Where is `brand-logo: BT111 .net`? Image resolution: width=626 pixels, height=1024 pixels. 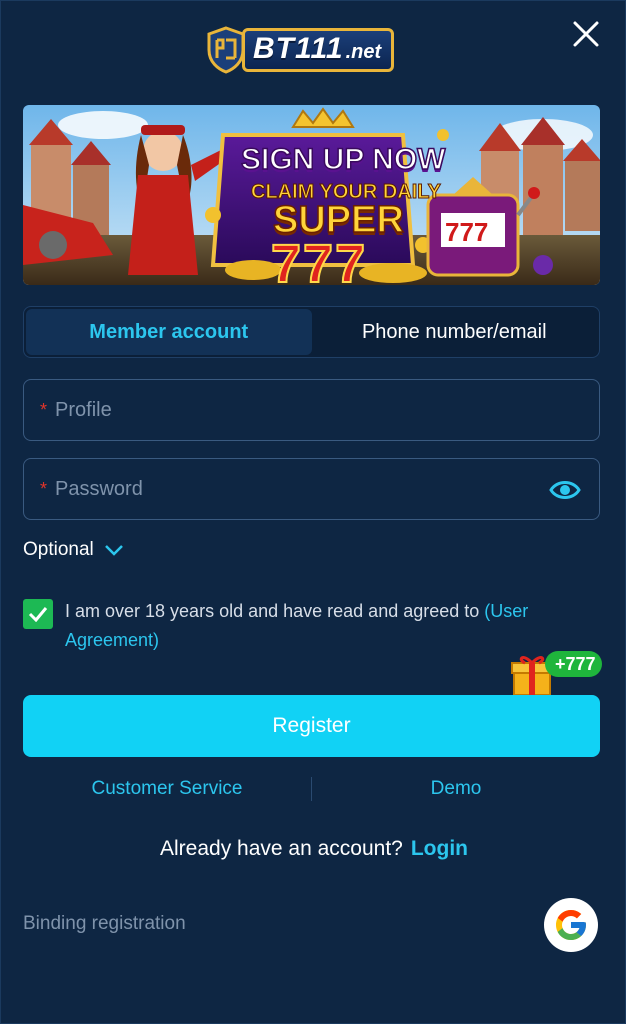
brand-logo: BT111 .net is located at coordinates (314, 50).